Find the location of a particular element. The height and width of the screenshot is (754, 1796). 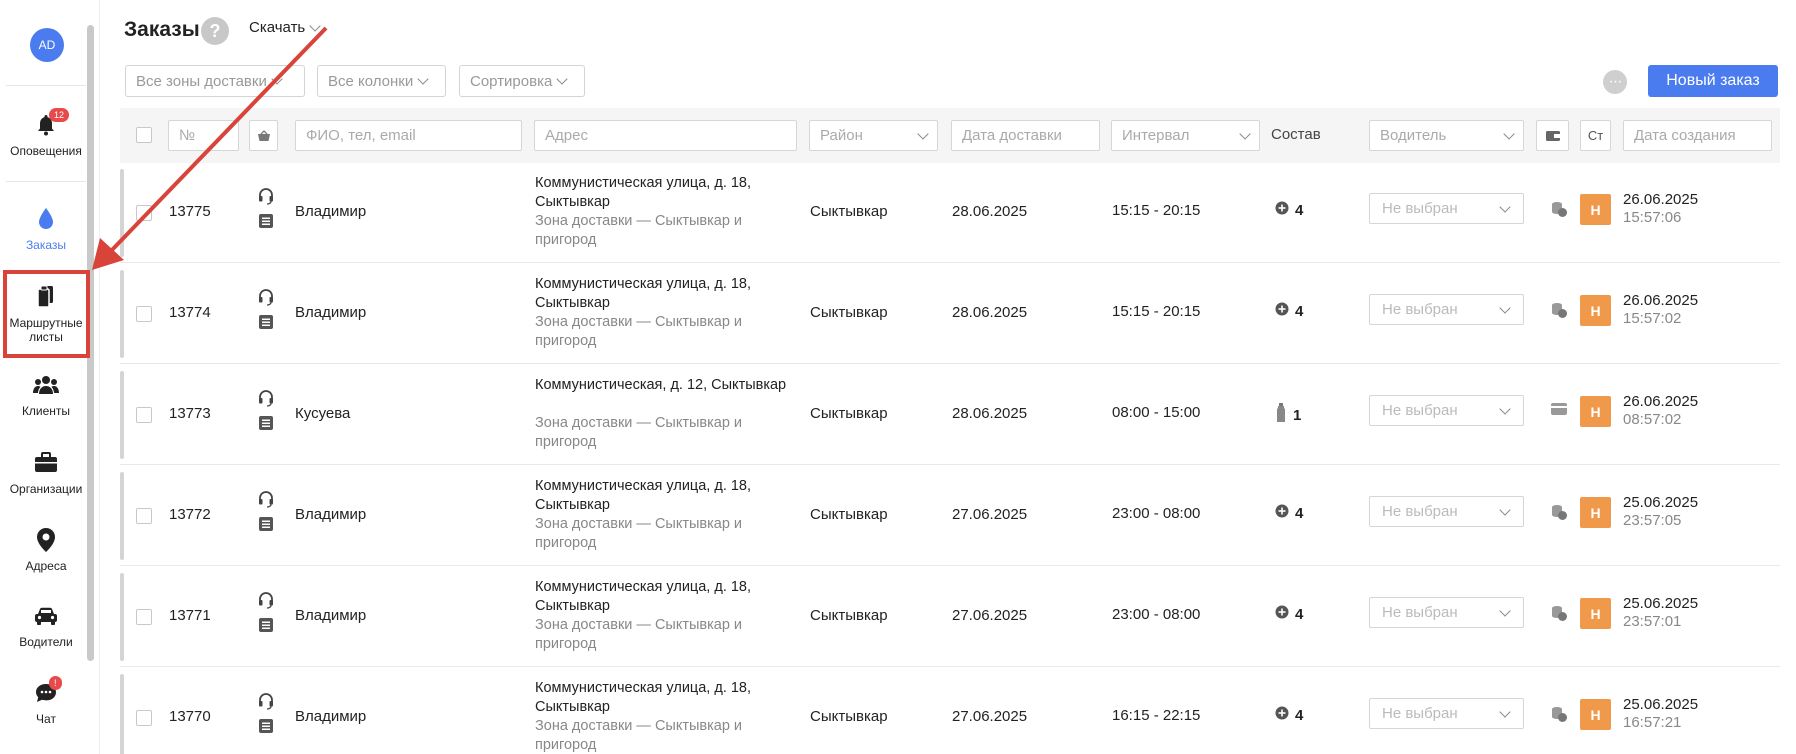

delivery-zone: Зона доставки — Сыктывкар и пригород is located at coordinates (639, 432).